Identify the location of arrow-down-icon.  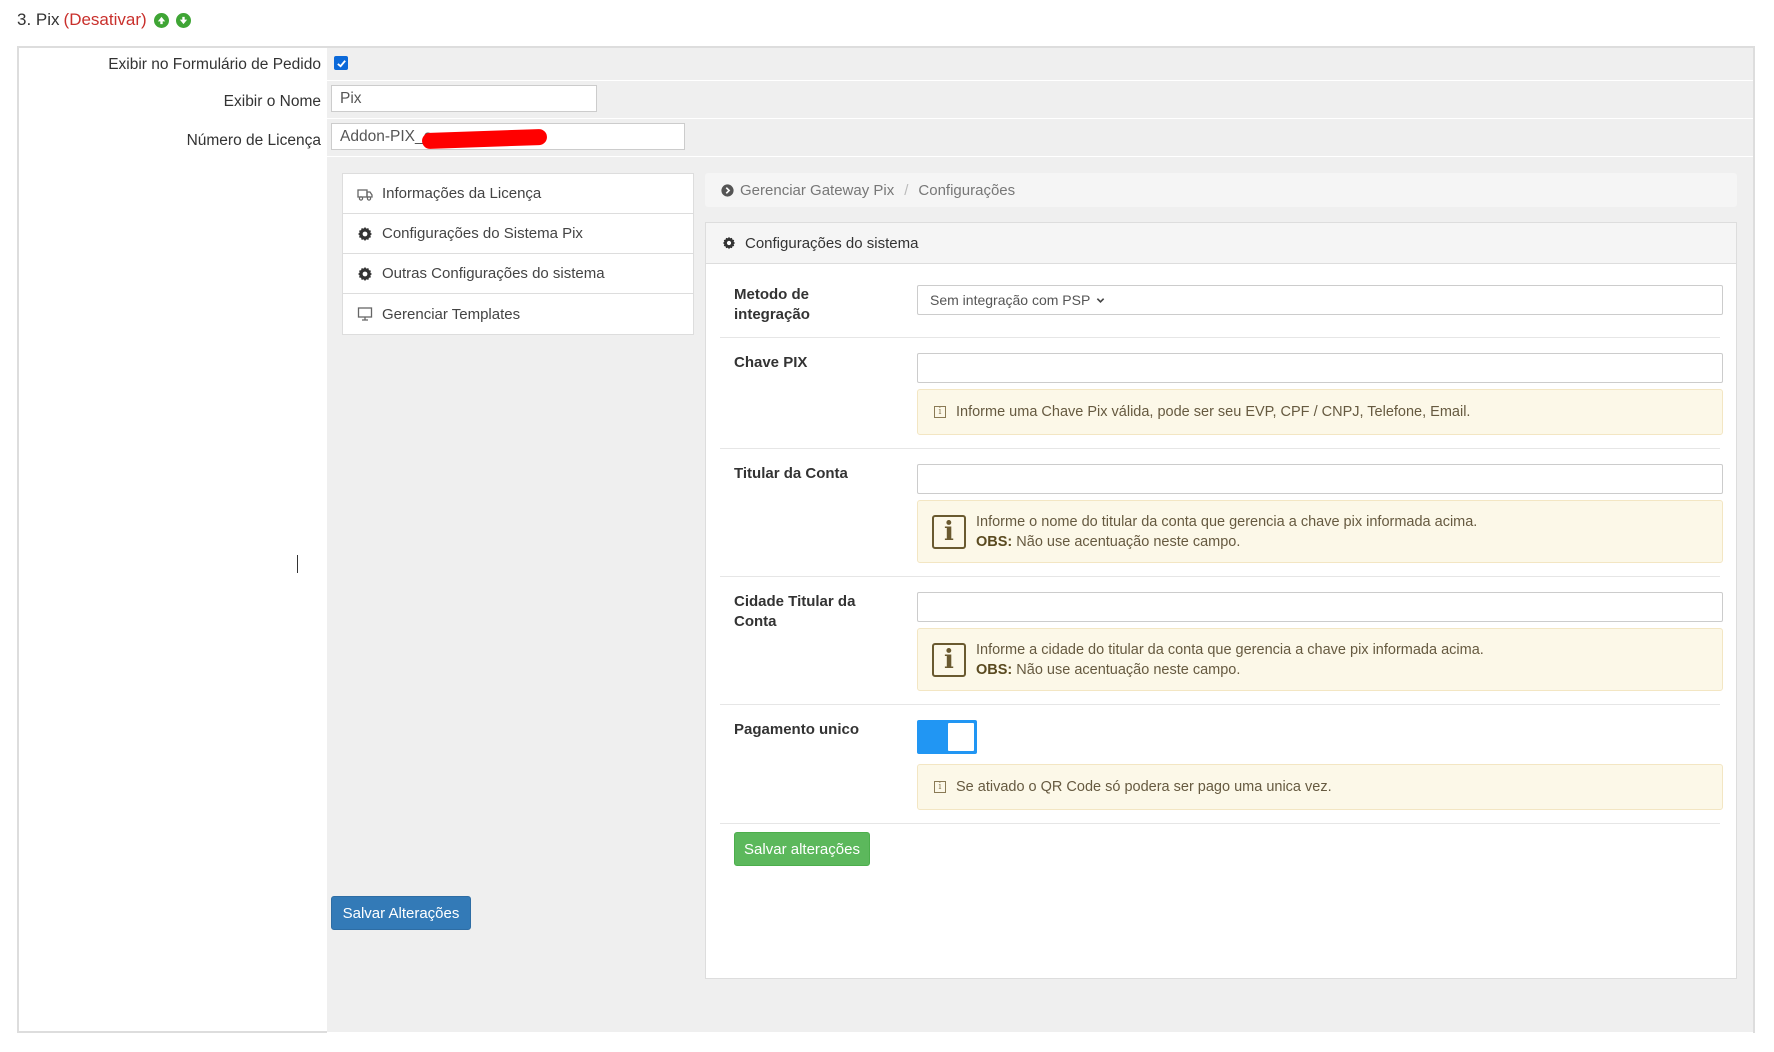
(183, 20).